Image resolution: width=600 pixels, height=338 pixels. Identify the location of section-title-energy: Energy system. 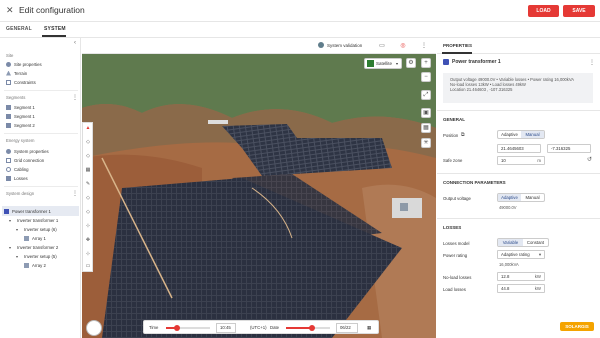
(20, 140).